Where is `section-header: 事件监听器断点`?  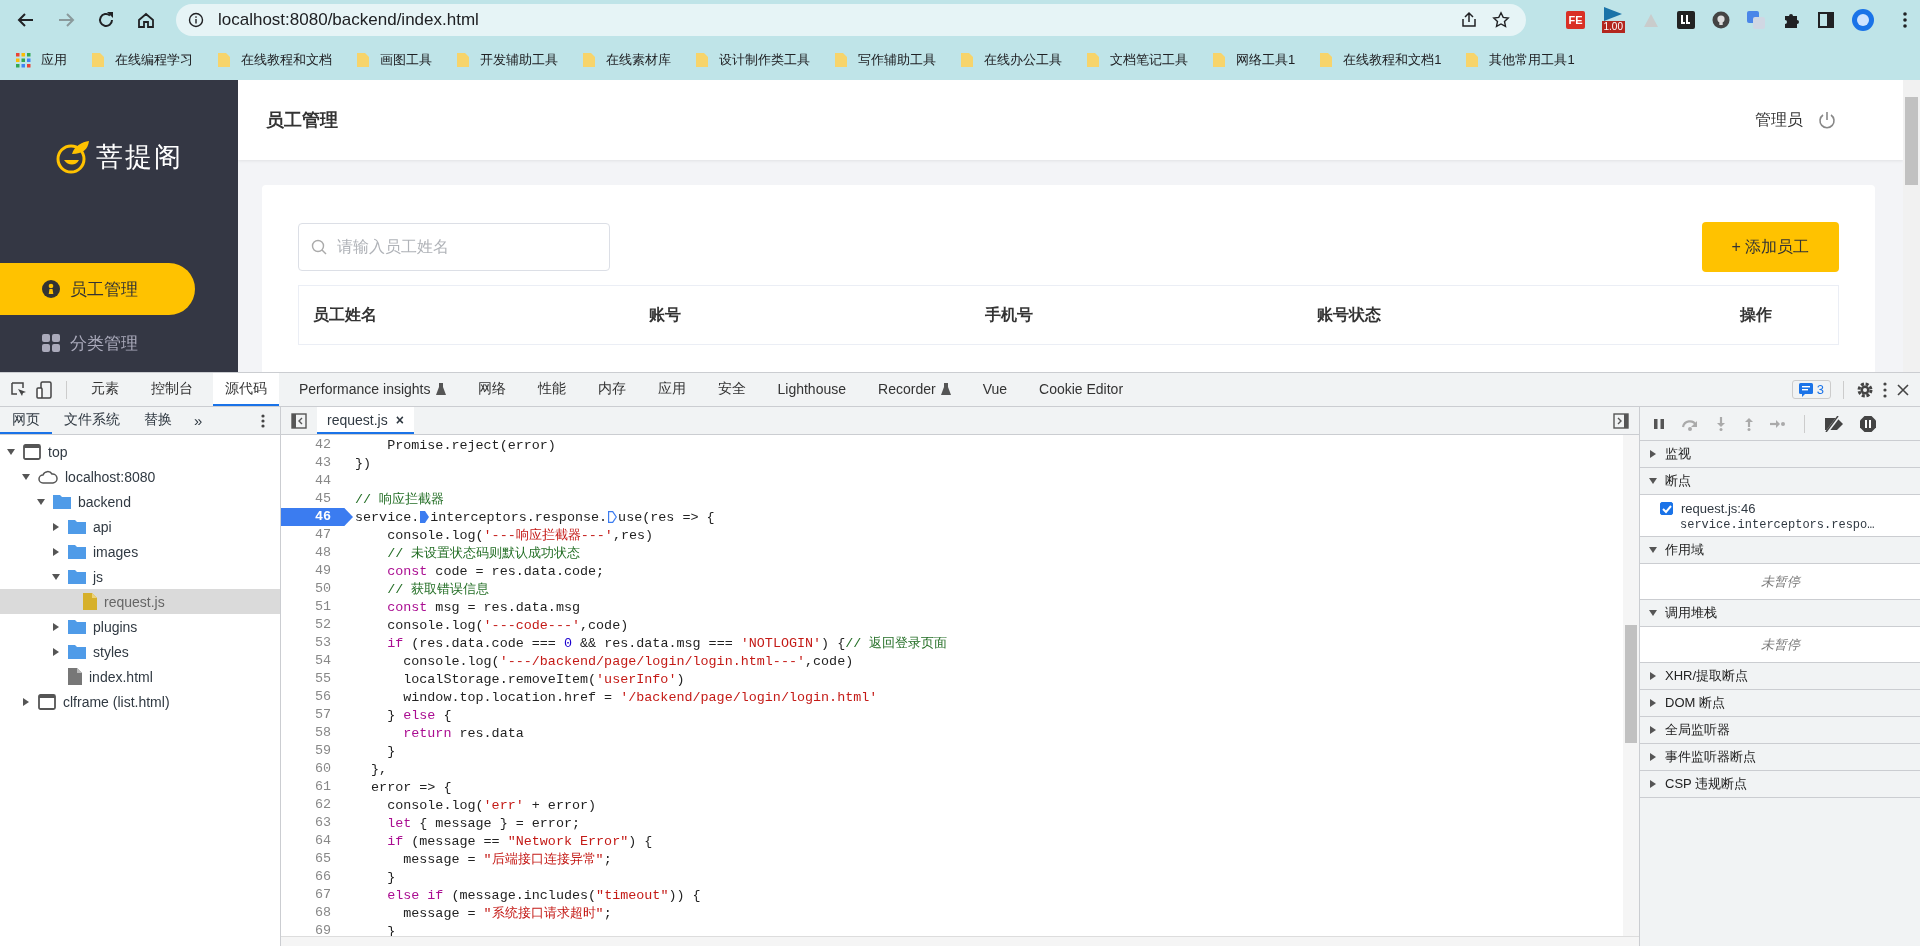 section-header: 事件监听器断点 is located at coordinates (1780, 757).